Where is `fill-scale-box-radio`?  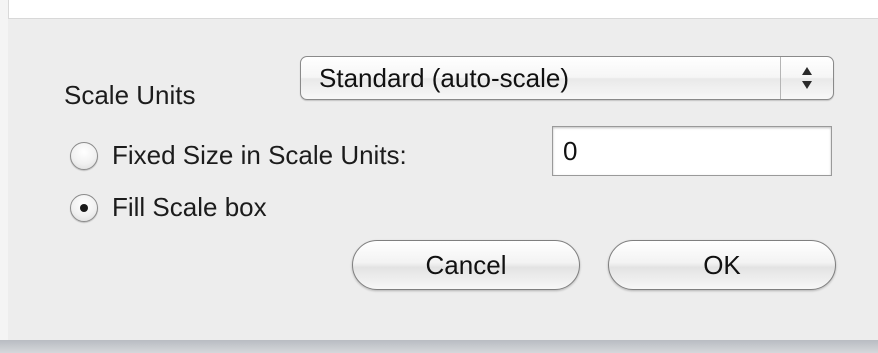 fill-scale-box-radio is located at coordinates (84, 208).